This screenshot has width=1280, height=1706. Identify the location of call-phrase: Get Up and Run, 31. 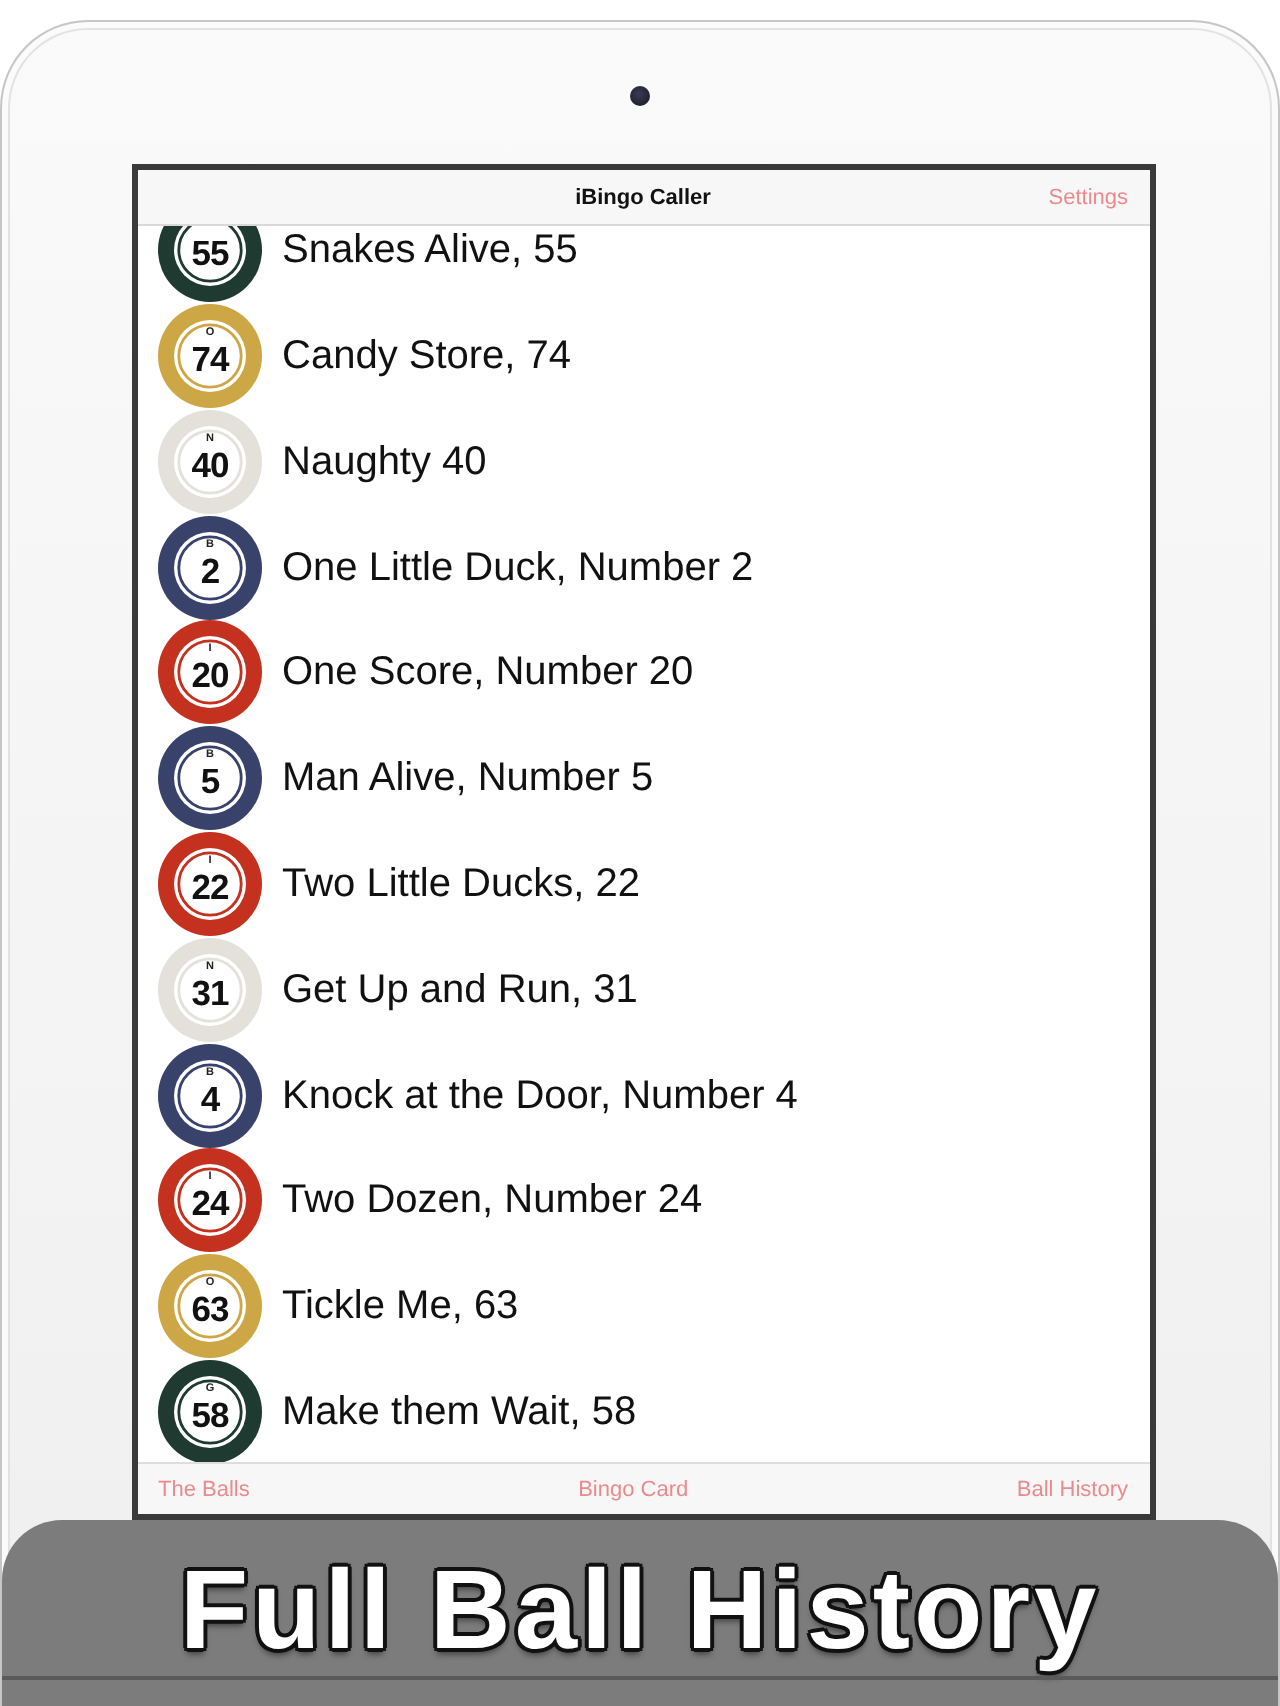
(460, 989).